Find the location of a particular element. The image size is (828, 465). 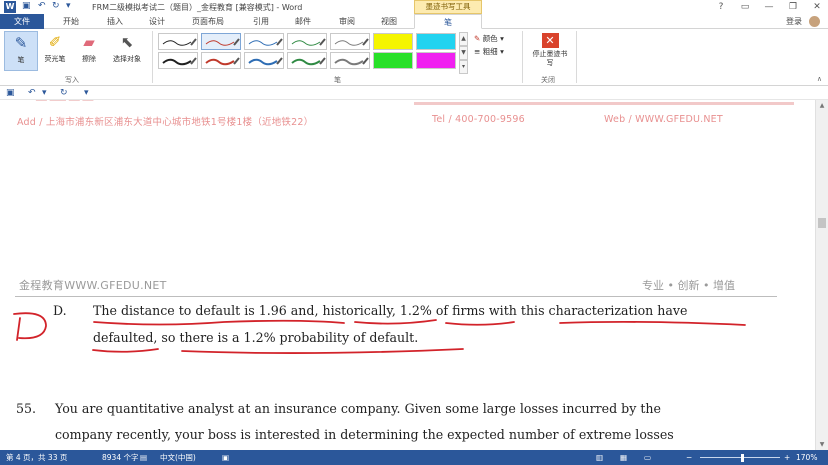

tab-design: 设计 is located at coordinates (157, 21).